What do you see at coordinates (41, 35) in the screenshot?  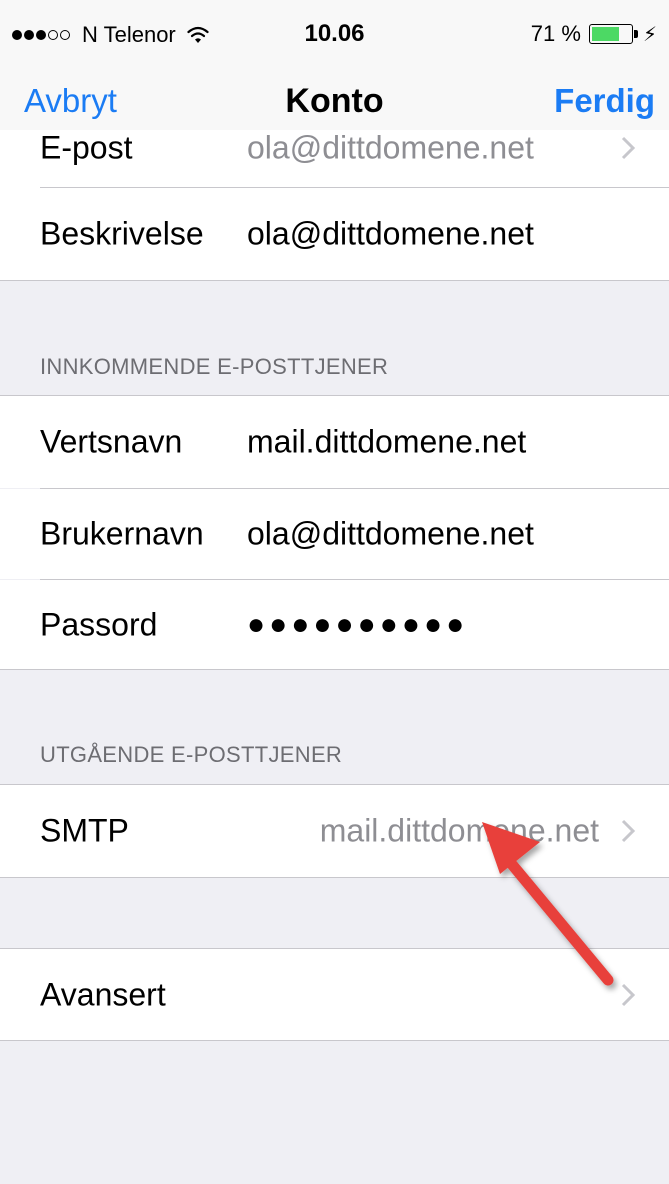 I see `signal-strength-icon` at bounding box center [41, 35].